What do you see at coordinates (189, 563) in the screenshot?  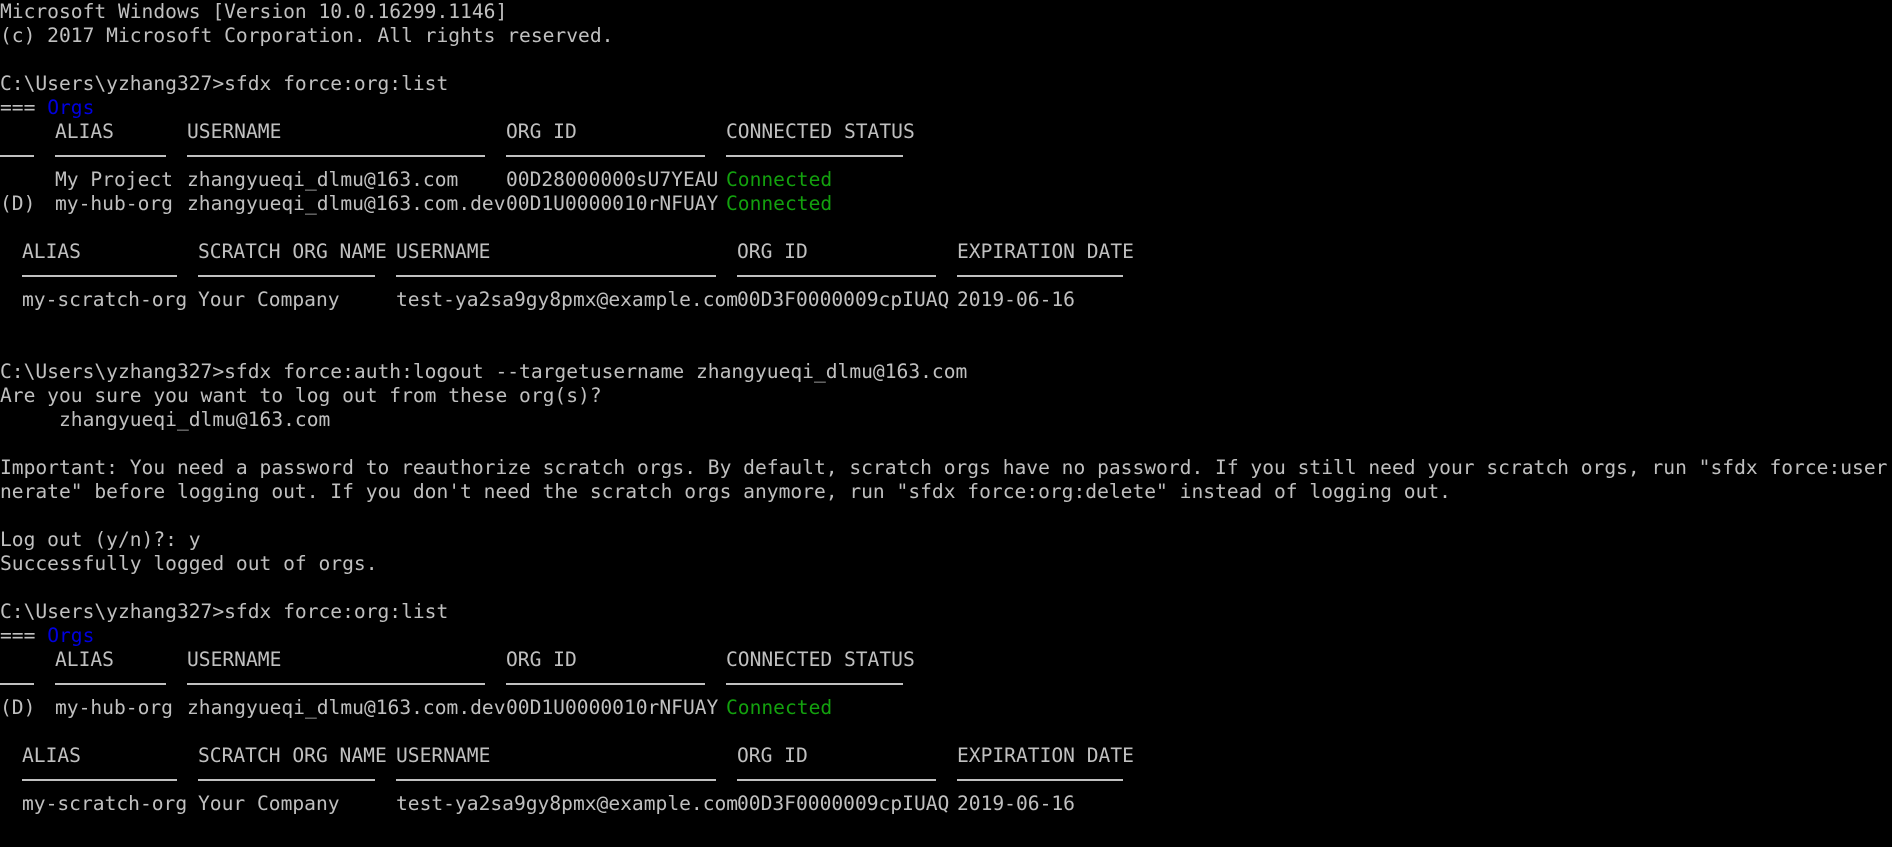 I see `logout-result: Successfully logged out of orgs.` at bounding box center [189, 563].